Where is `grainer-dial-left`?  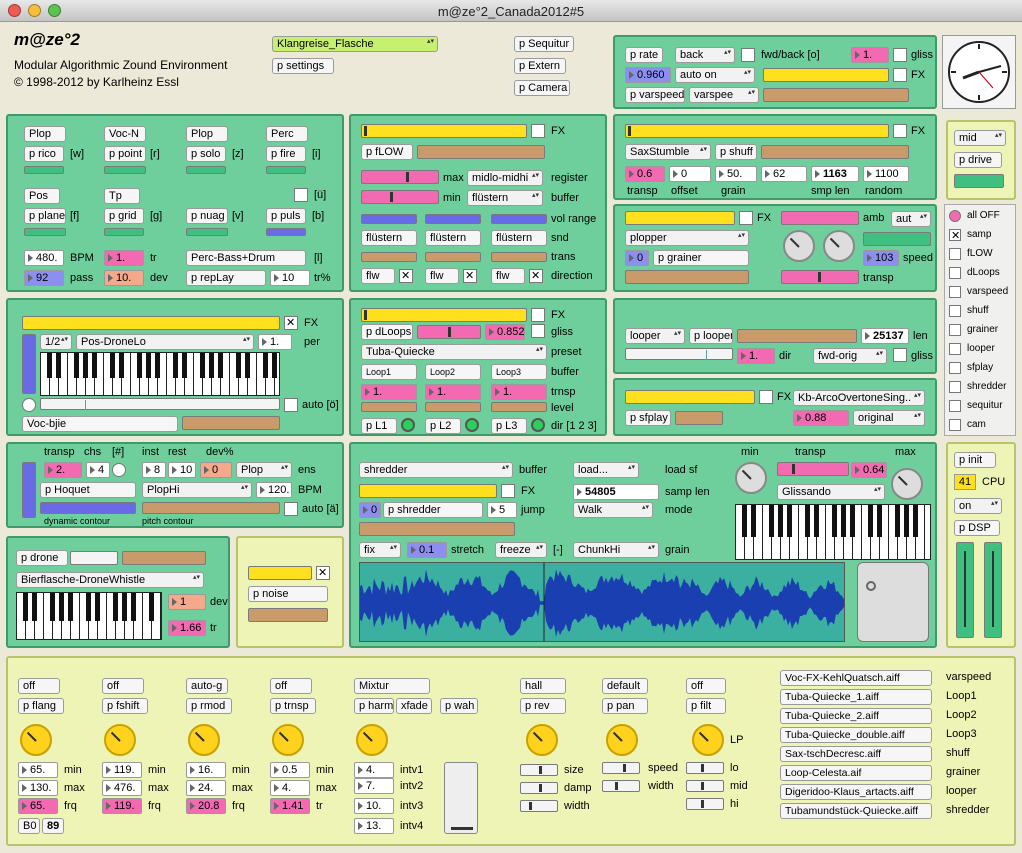 grainer-dial-left is located at coordinates (799, 246).